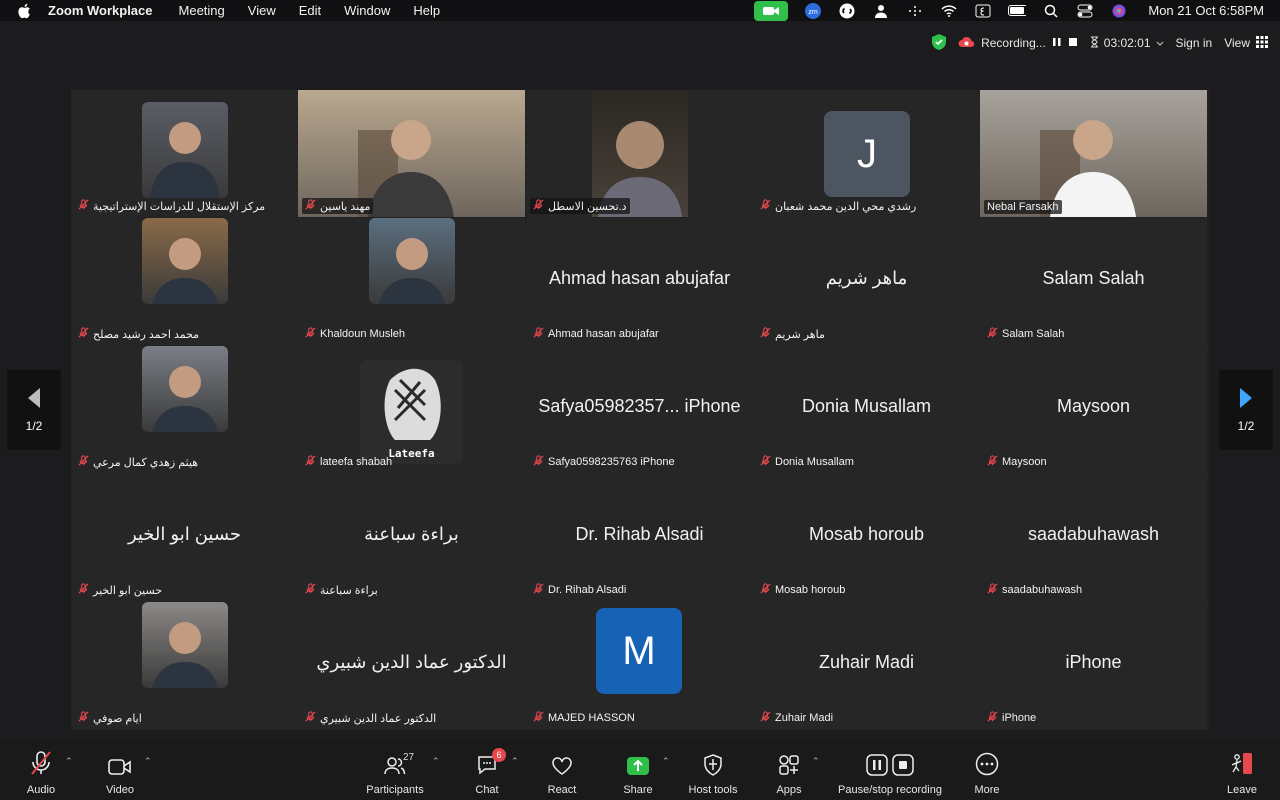 The height and width of the screenshot is (800, 1280). What do you see at coordinates (1093, 665) in the screenshot?
I see `participant-tile: iPhone iPhone` at bounding box center [1093, 665].